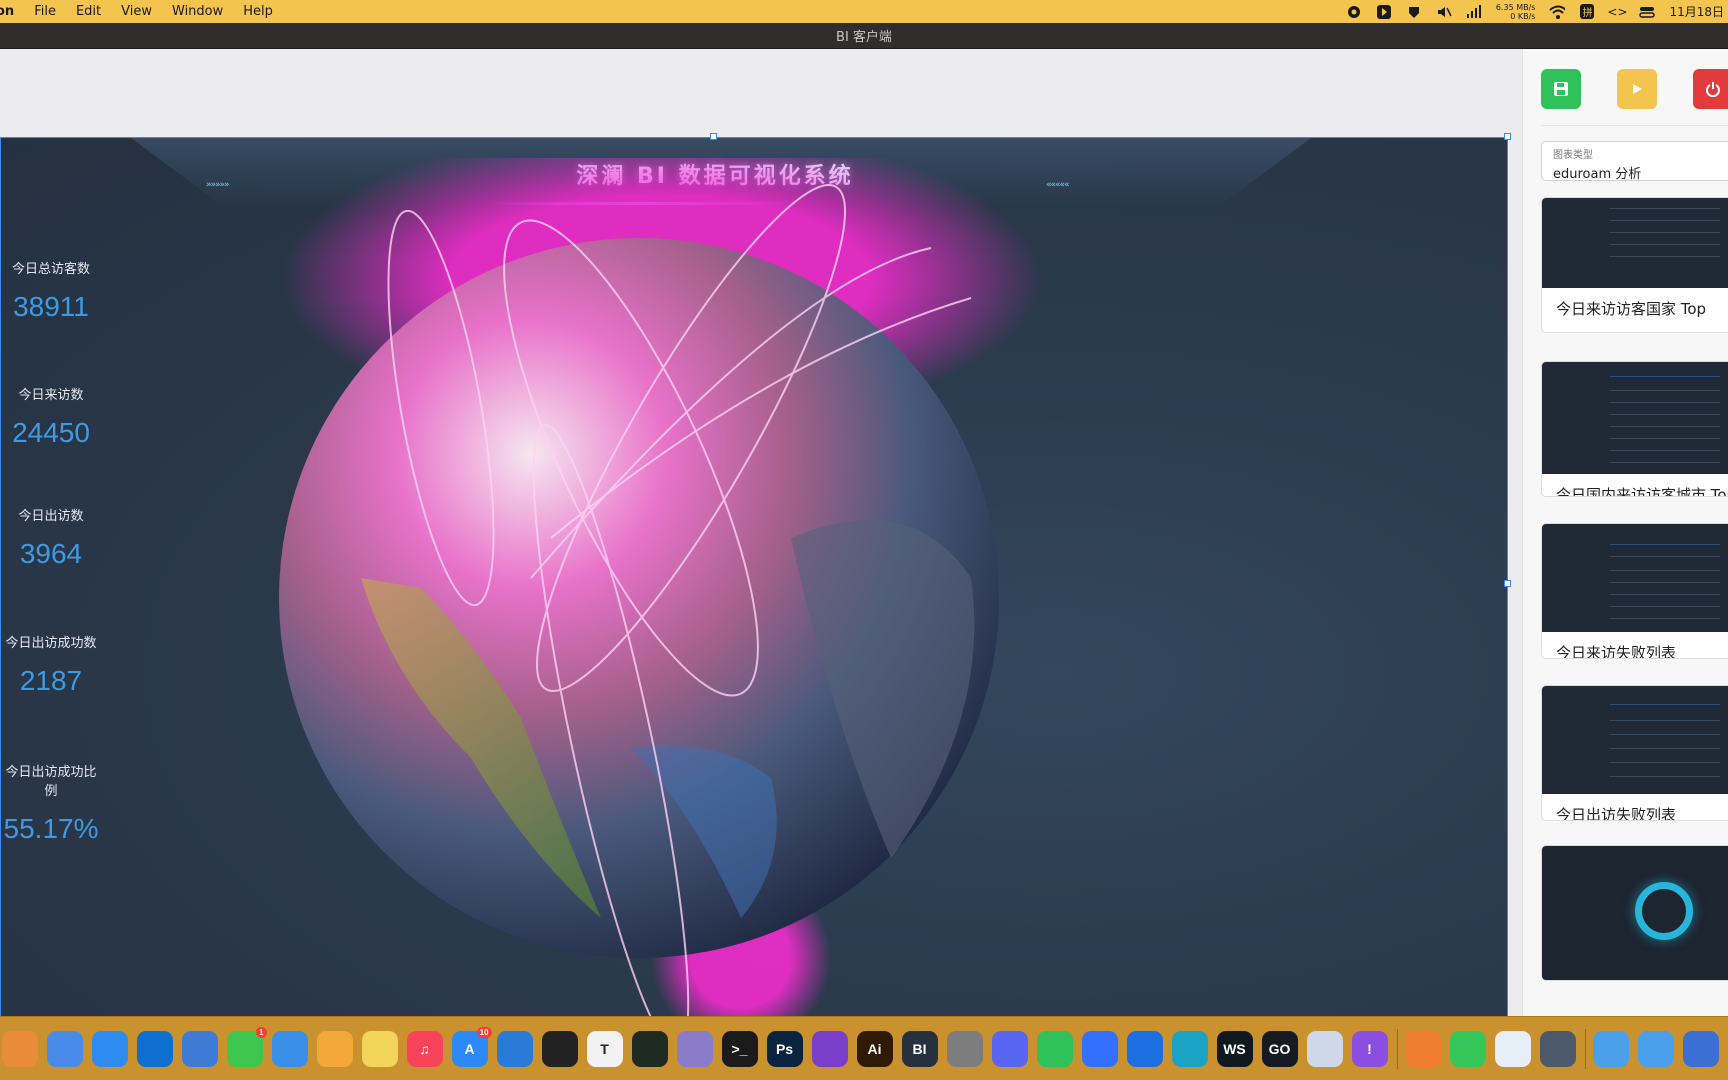 Image resolution: width=1728 pixels, height=1080 pixels. I want to click on stat-value: 24450, so click(51, 432).